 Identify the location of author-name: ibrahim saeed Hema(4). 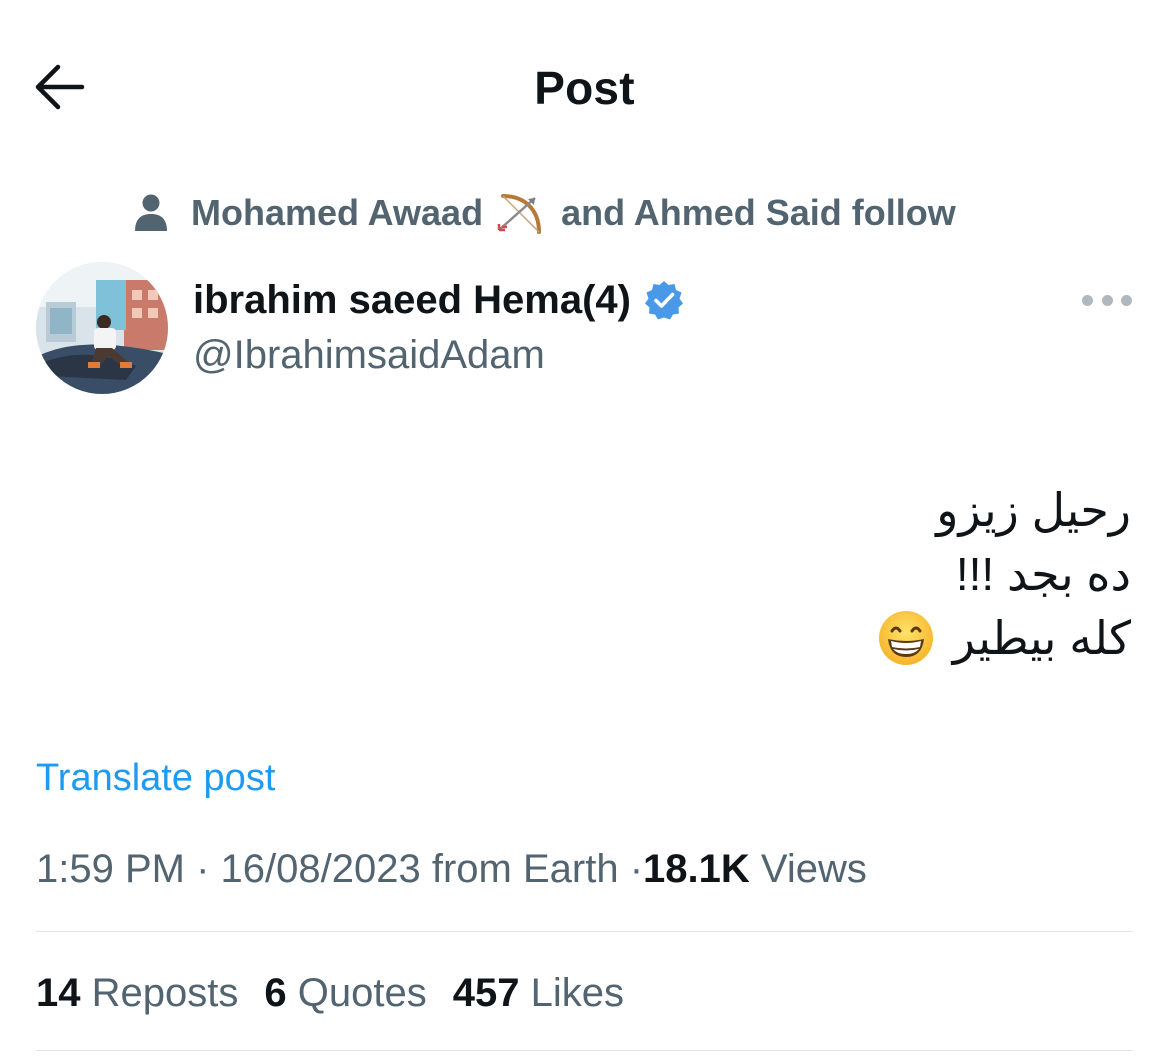
(412, 300).